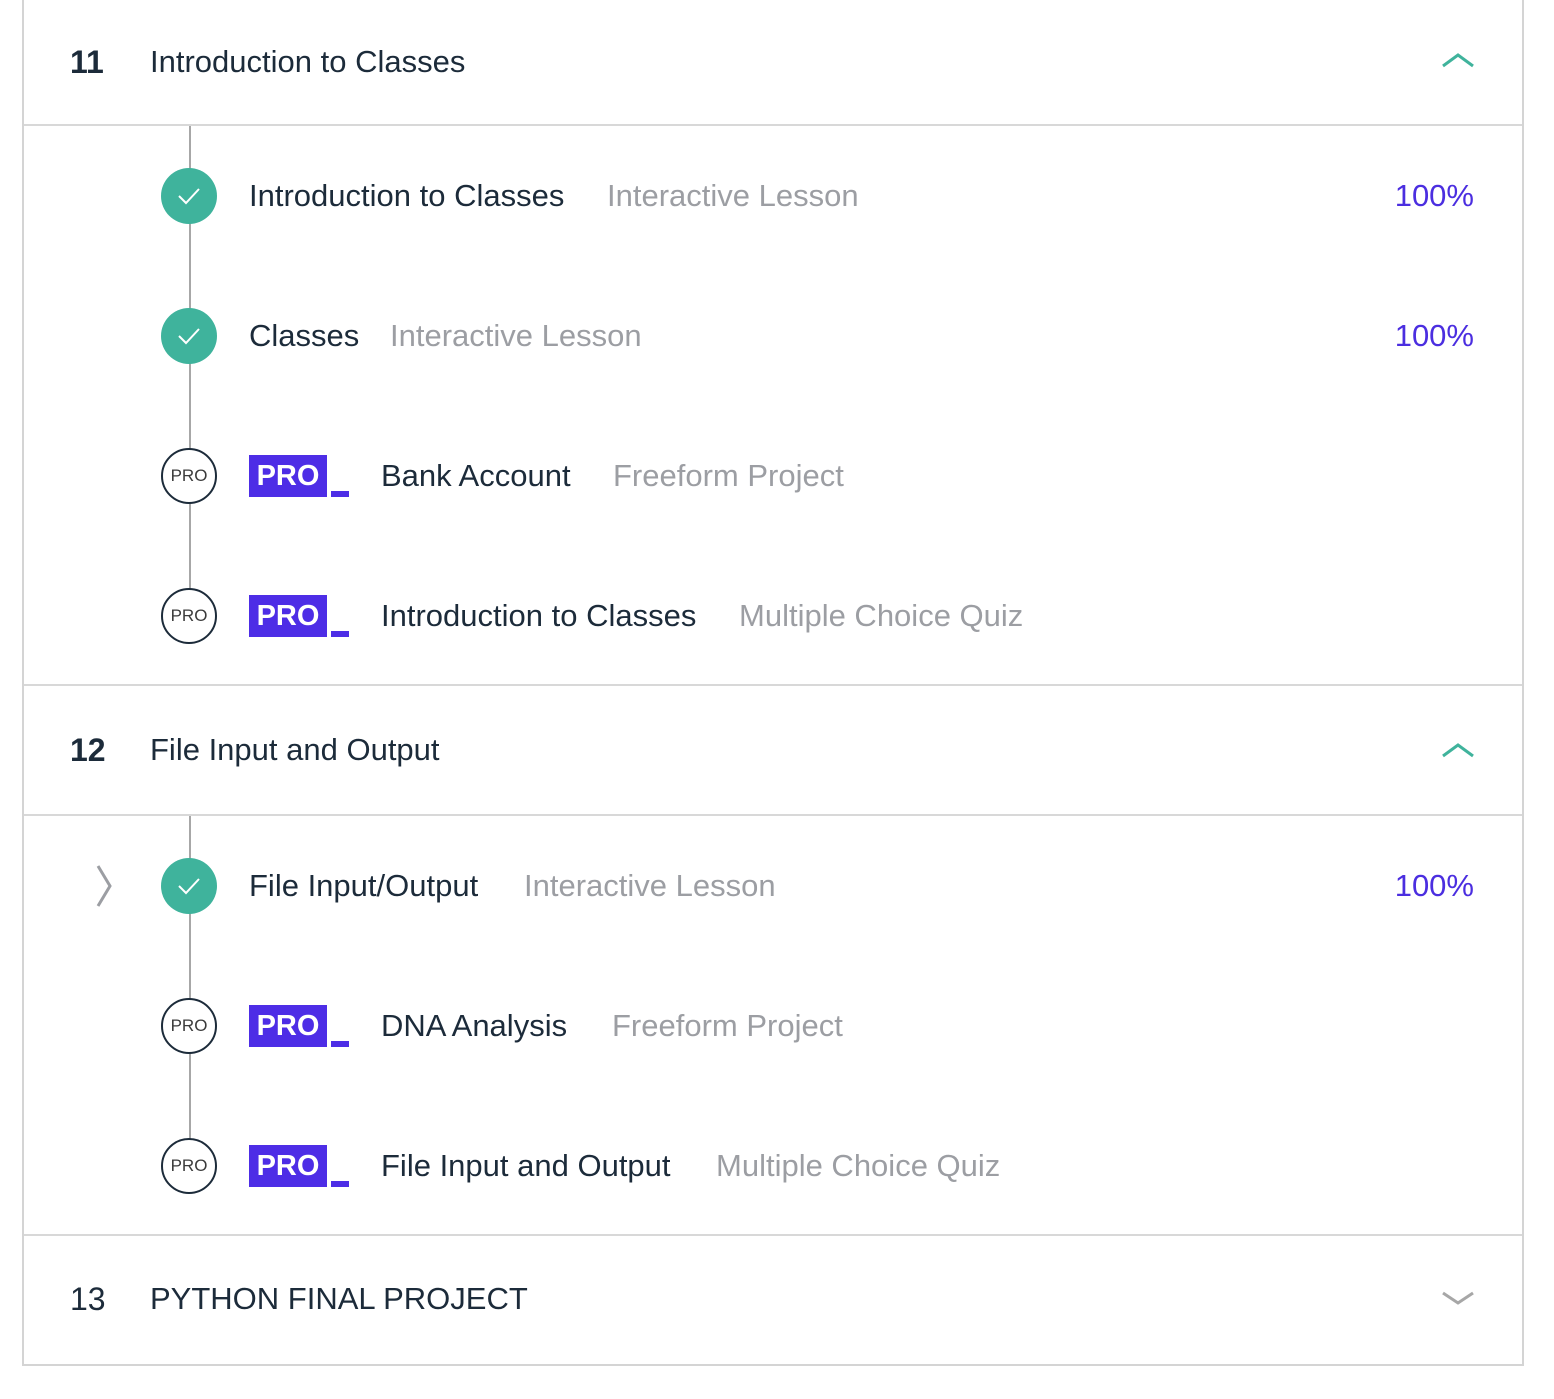  Describe the element at coordinates (87, 62) in the screenshot. I see `module-number: 11` at that location.